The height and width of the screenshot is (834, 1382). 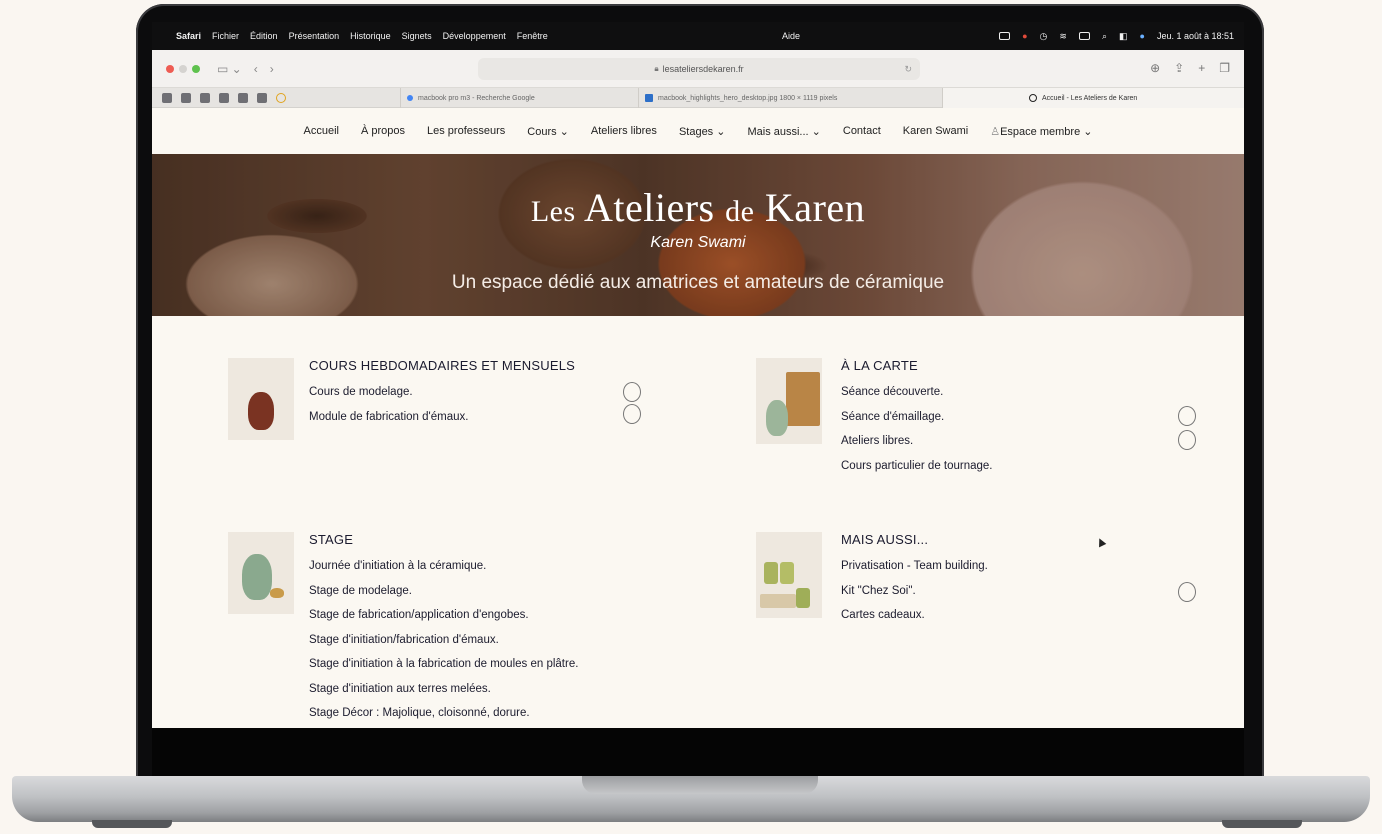 I want to click on list-item: Journée d'initiation à la céramique., so click(x=443, y=572).